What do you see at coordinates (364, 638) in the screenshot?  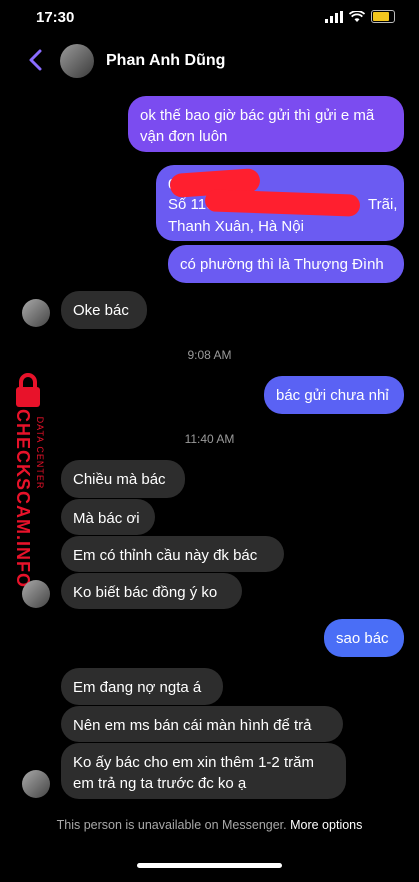 I see `message-outgoing: sao bác` at bounding box center [364, 638].